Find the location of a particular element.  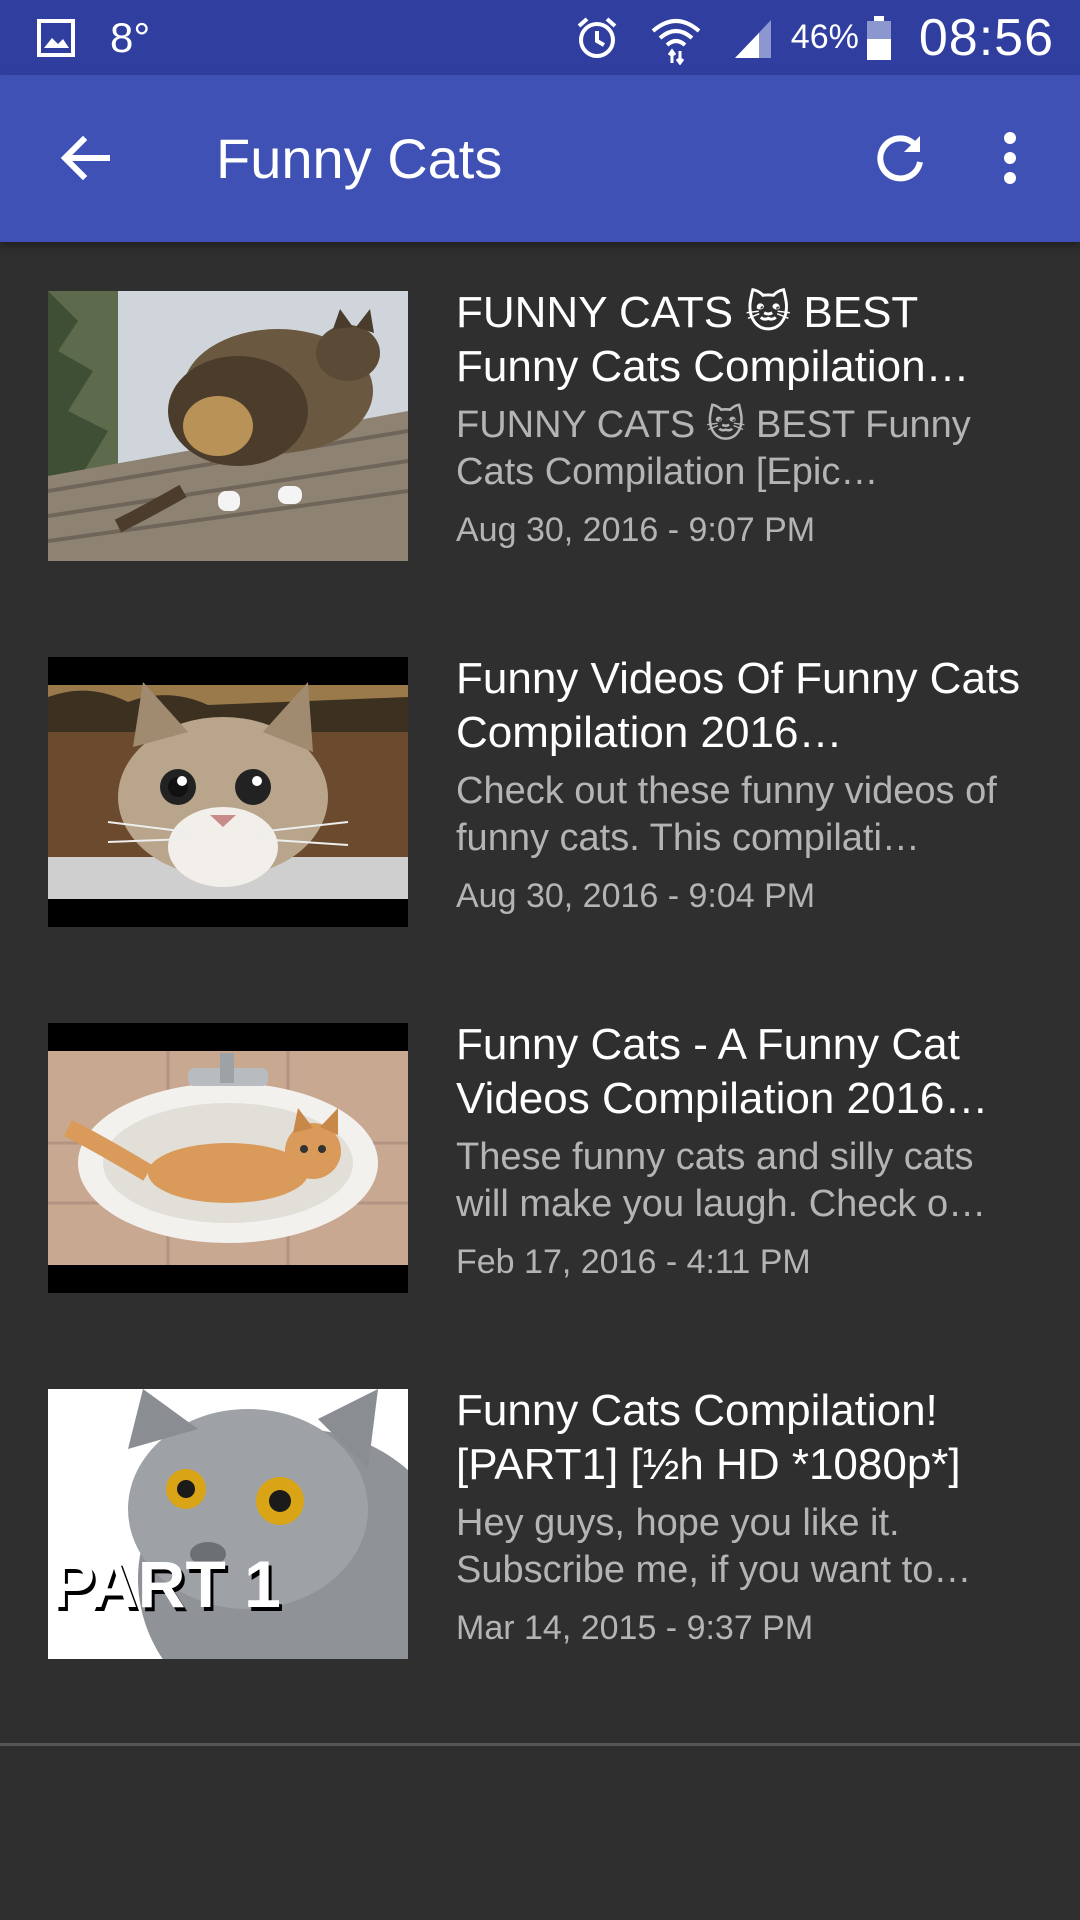

app-bar: Funny Cats is located at coordinates (540, 158).